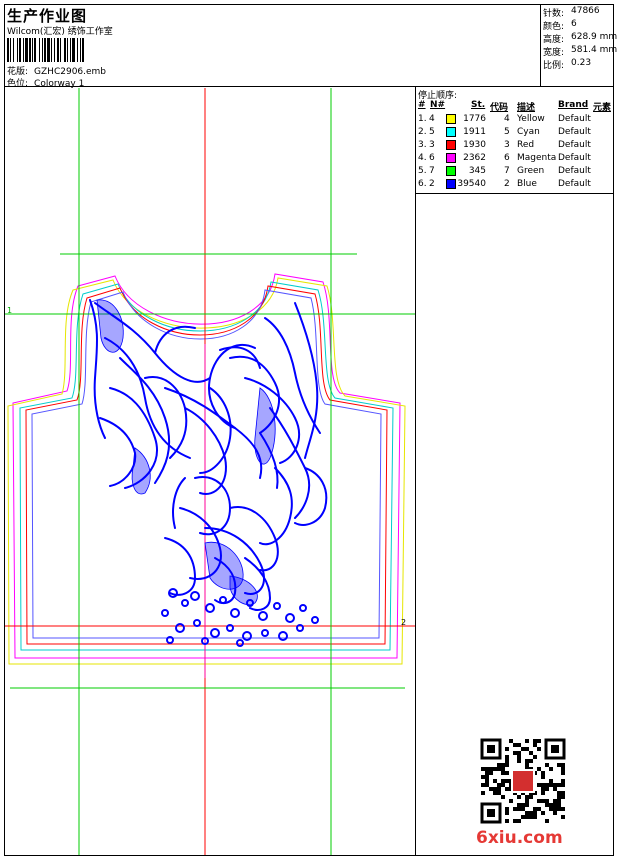  Describe the element at coordinates (474, 158) in the screenshot. I see `row-stitches: 2362` at that location.